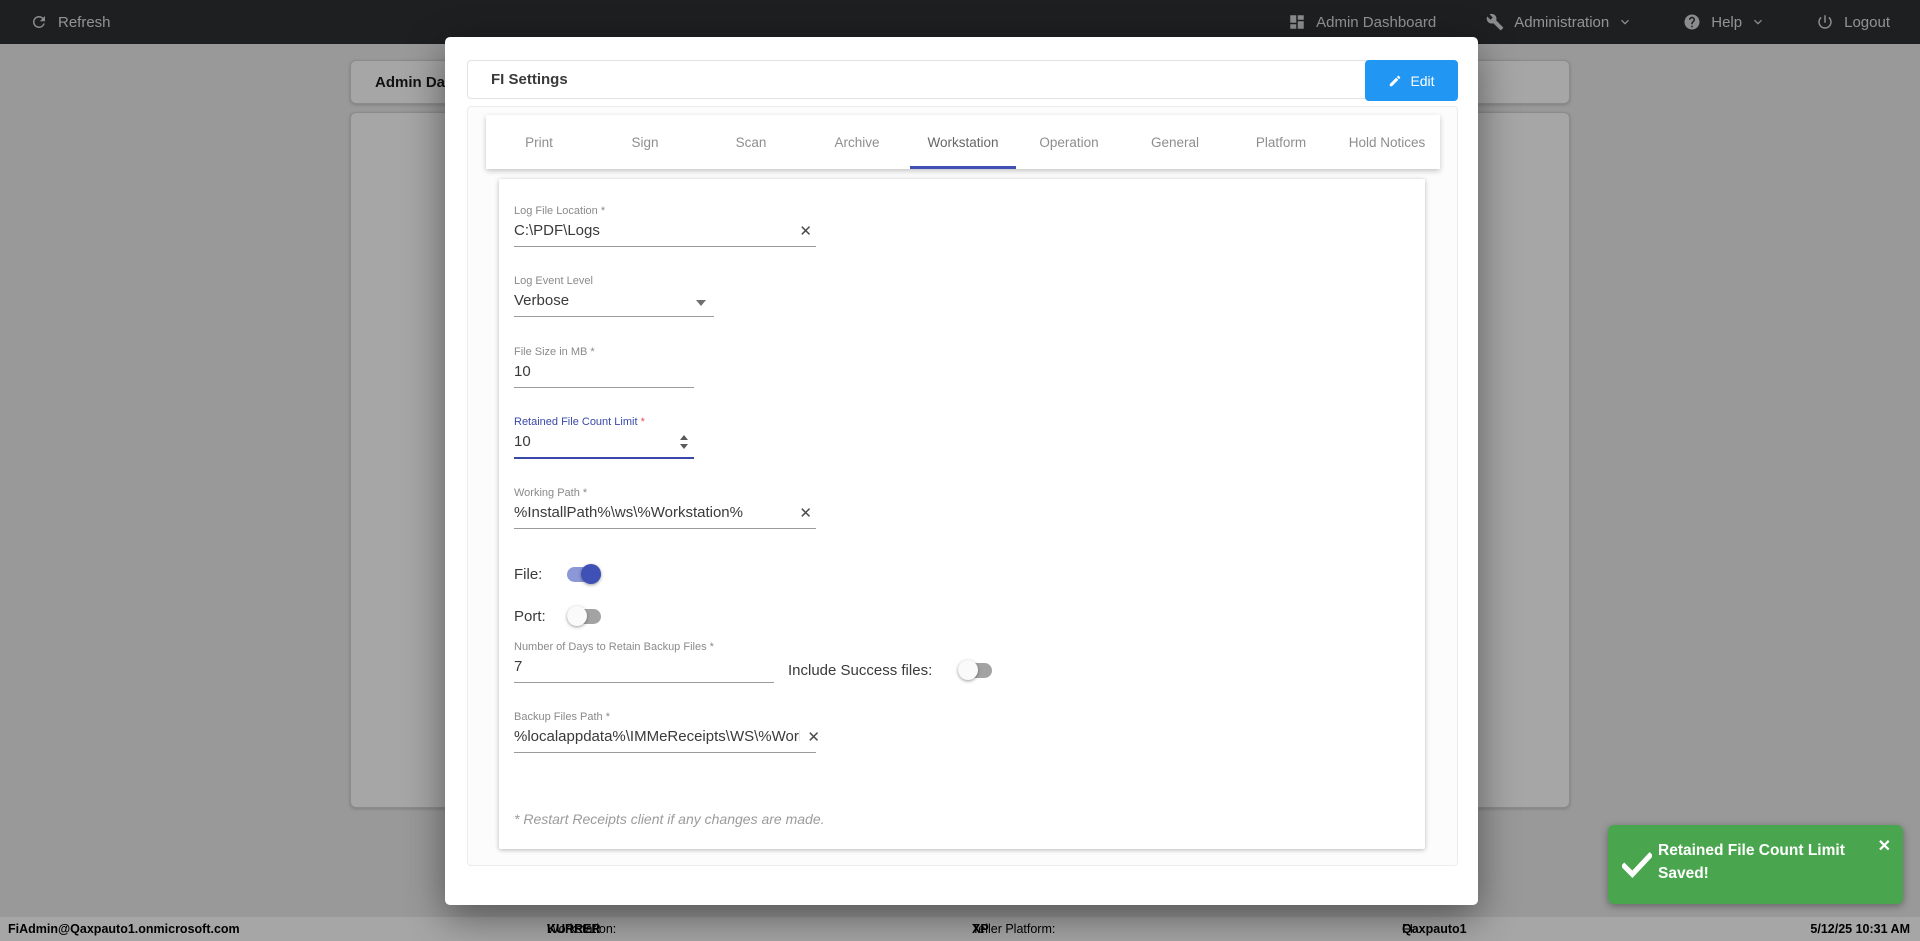 Image resolution: width=1920 pixels, height=941 pixels. Describe the element at coordinates (553, 281) in the screenshot. I see `log-event-level-label: Log Event Level` at that location.